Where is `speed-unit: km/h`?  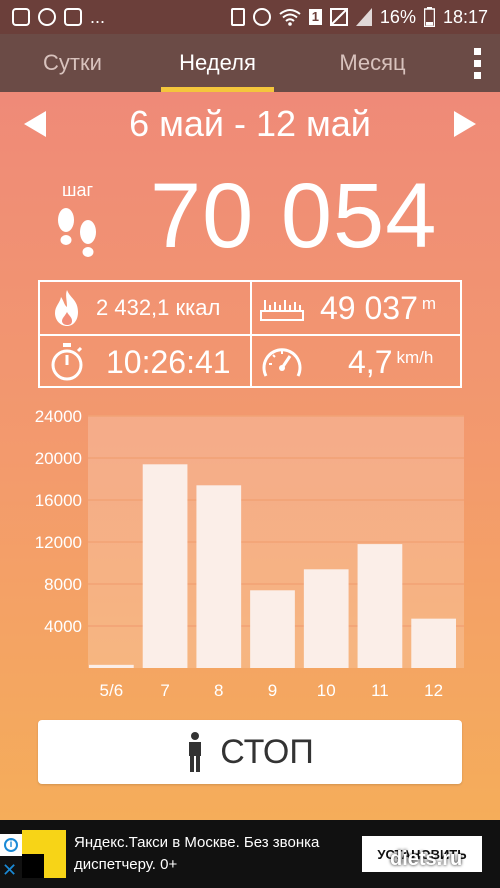
speed-unit: km/h is located at coordinates (415, 357).